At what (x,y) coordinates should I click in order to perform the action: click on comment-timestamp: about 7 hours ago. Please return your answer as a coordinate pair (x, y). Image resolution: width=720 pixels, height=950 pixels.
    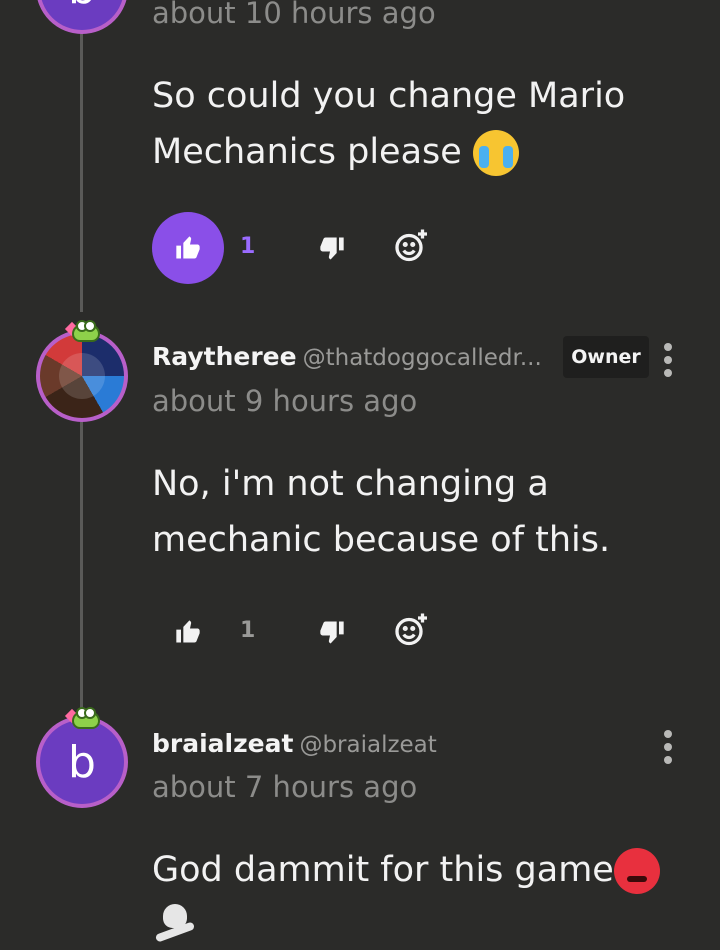
    Looking at the image, I should click on (285, 787).